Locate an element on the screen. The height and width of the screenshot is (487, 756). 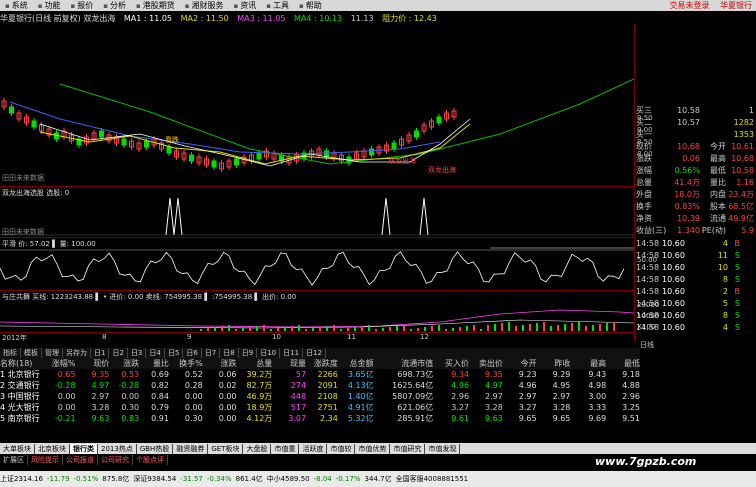
column-header: 流通市值 is located at coordinates (403, 363).